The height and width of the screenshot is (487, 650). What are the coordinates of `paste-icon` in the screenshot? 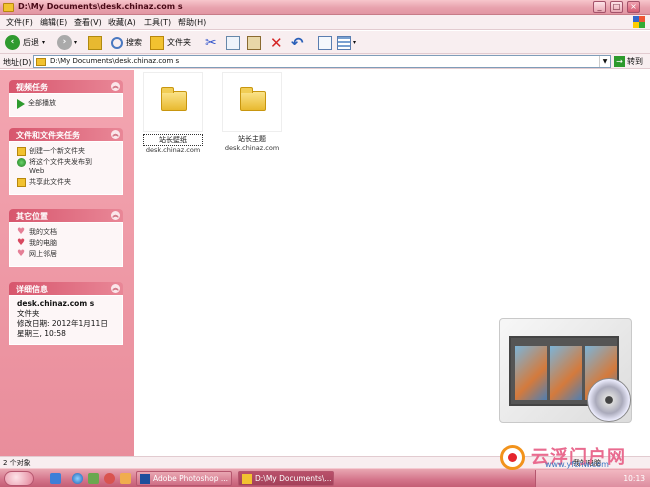 It's located at (254, 42).